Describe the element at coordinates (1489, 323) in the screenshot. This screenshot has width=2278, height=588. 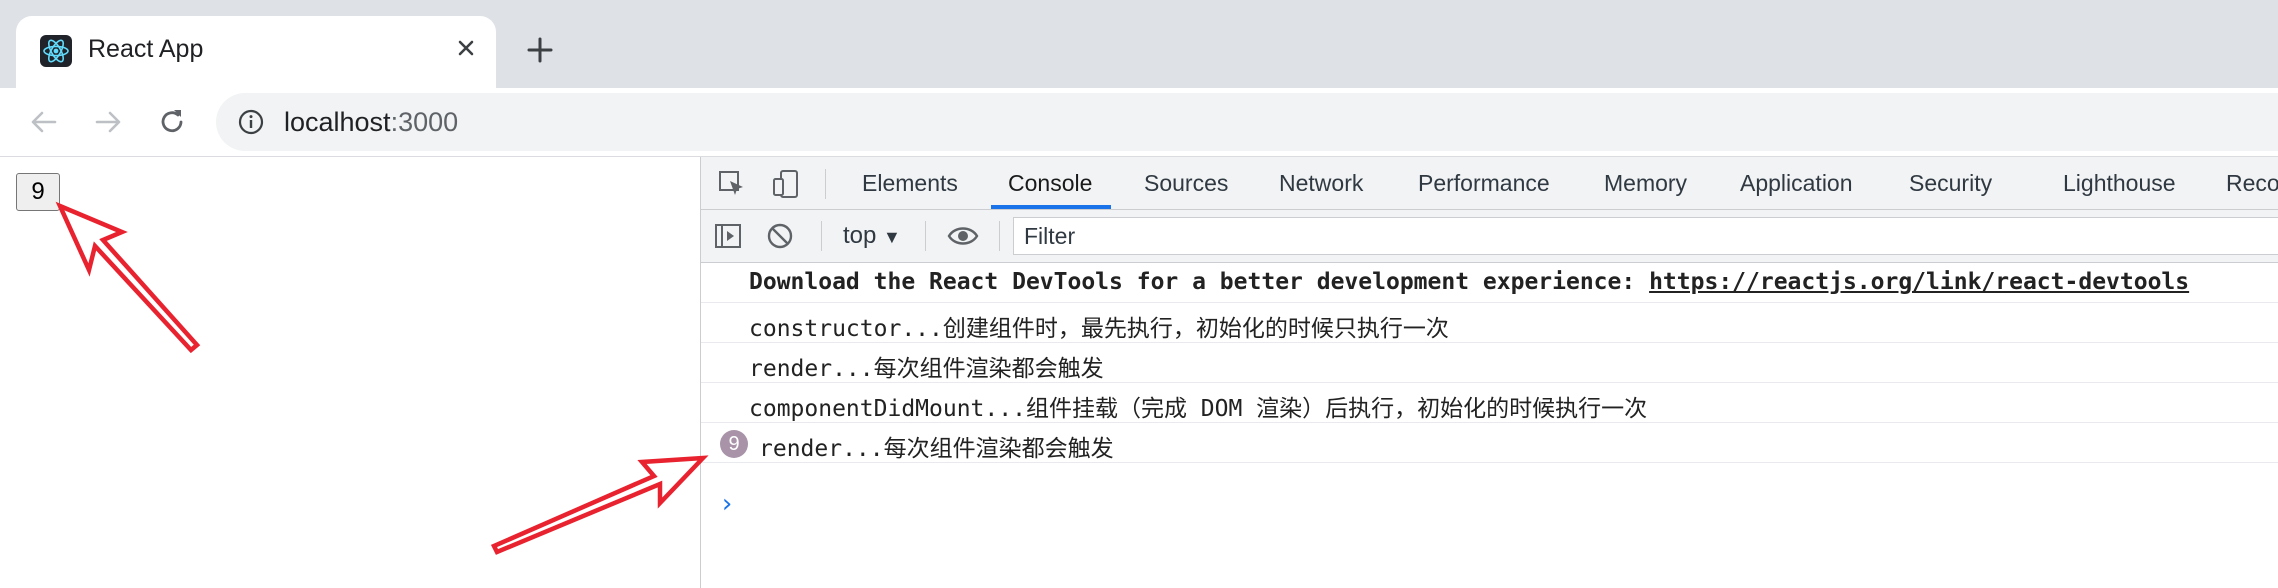
I see `console-message: constructor...创建组件时，最先执行，初始化的时候只执行一次` at that location.